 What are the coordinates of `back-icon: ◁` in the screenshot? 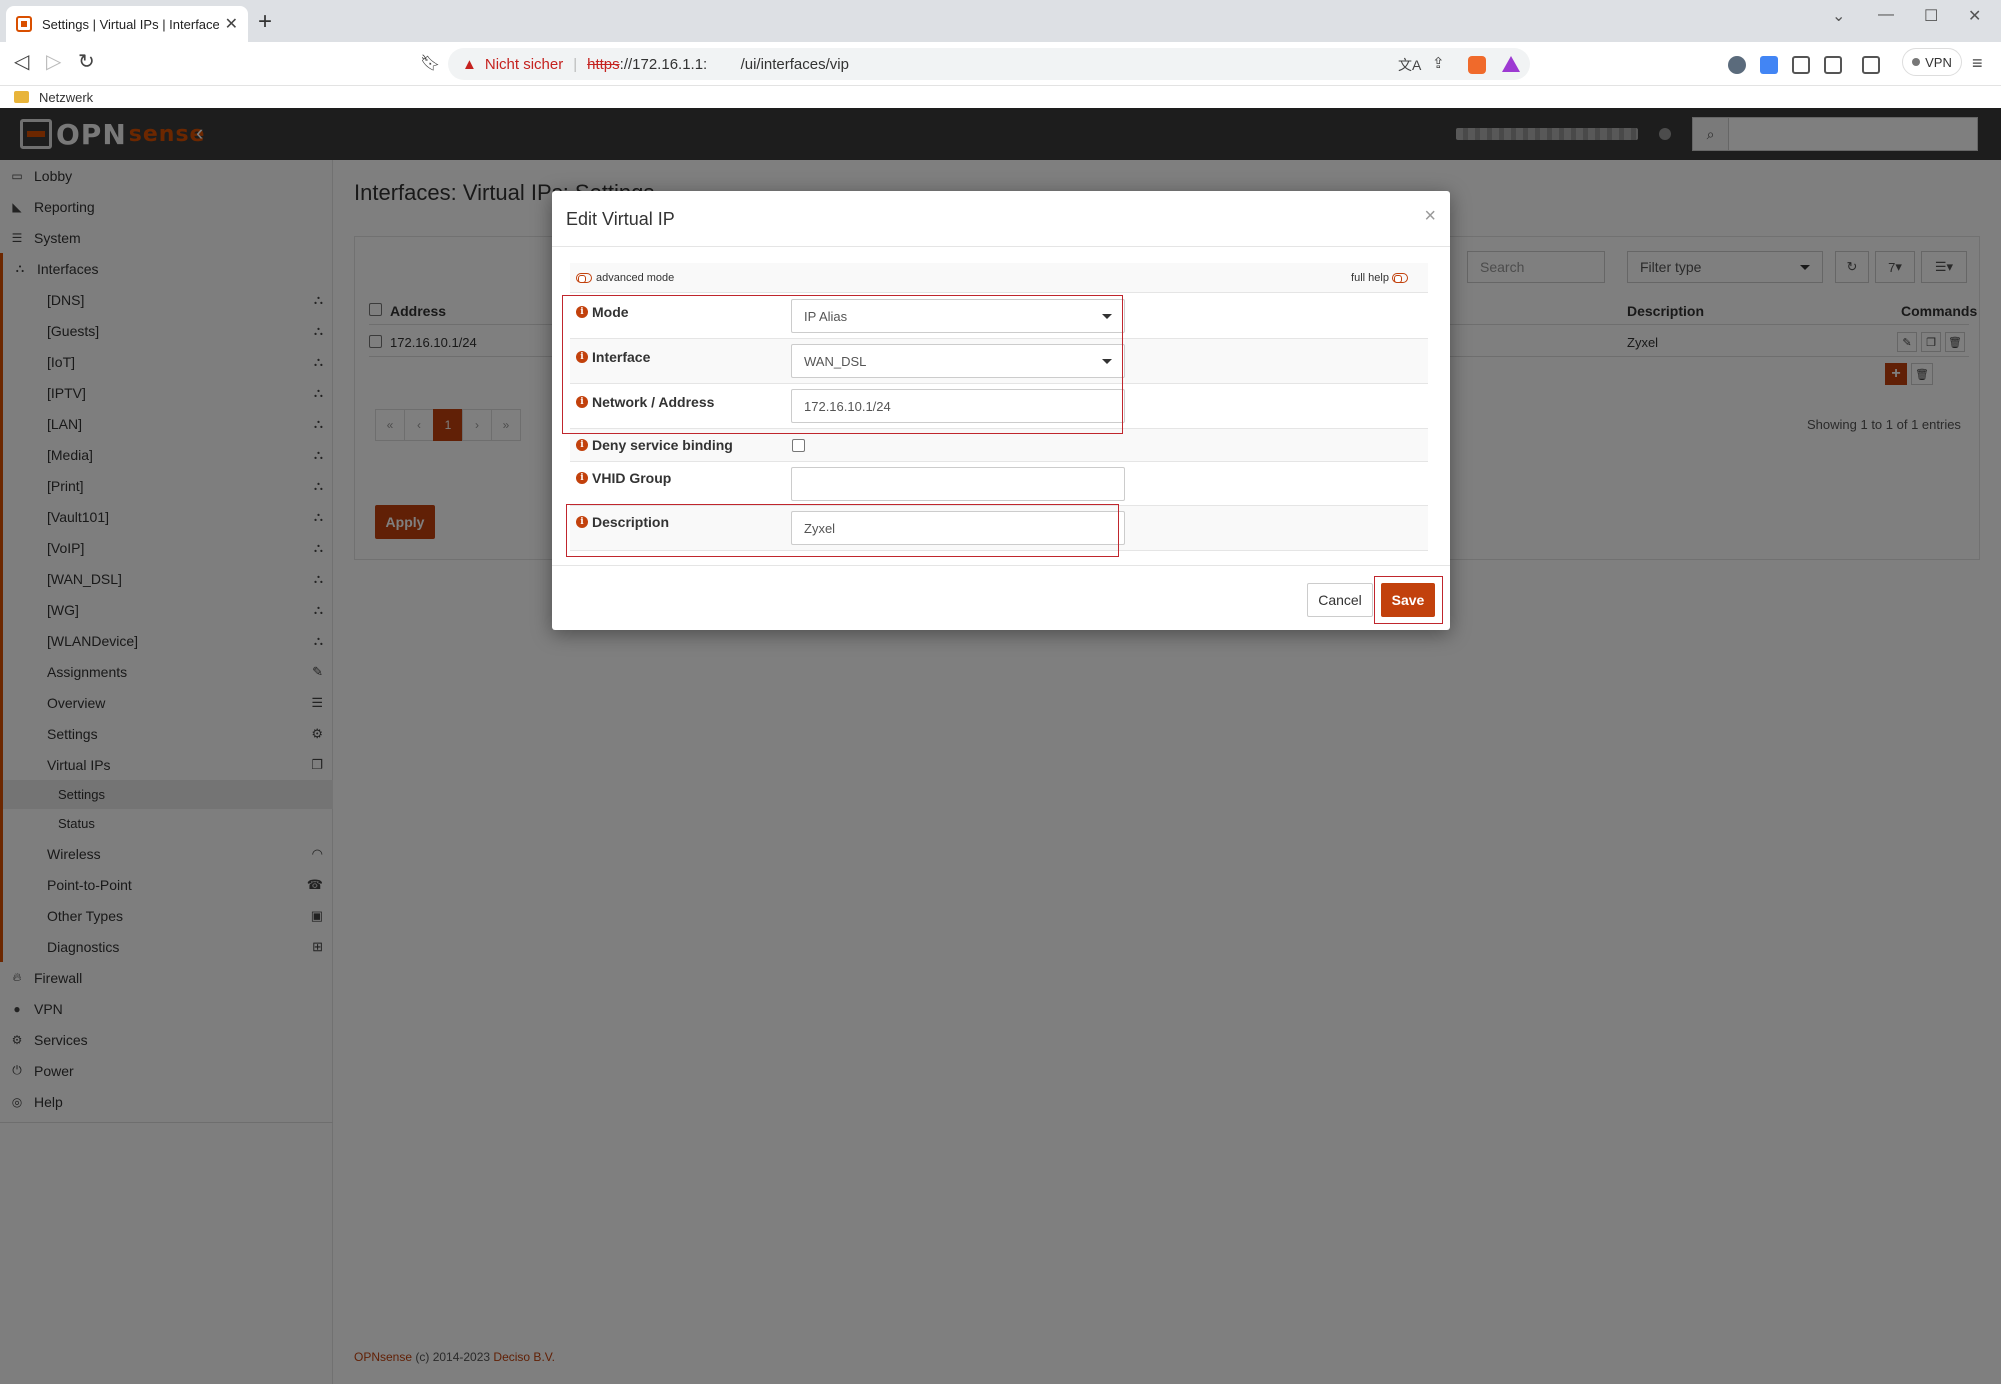 It's located at (21, 62).